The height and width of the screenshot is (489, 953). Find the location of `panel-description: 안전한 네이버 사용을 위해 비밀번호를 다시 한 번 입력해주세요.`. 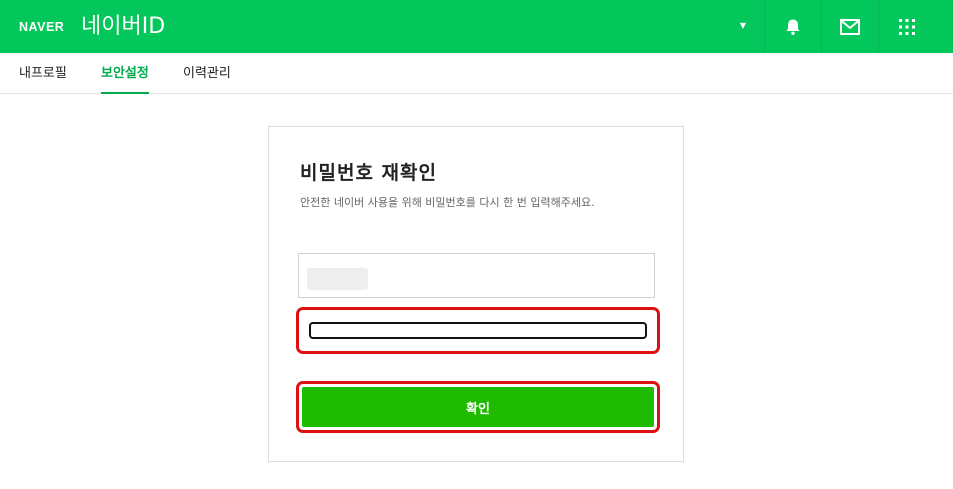

panel-description: 안전한 네이버 사용을 위해 비밀번호를 다시 한 번 입력해주세요. is located at coordinates (447, 202).